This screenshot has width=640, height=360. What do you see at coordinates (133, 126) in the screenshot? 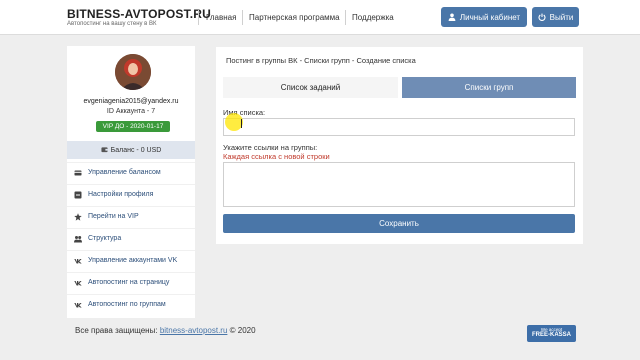
I see `vip-badge: VIP ДО - 2020-01-17` at bounding box center [133, 126].